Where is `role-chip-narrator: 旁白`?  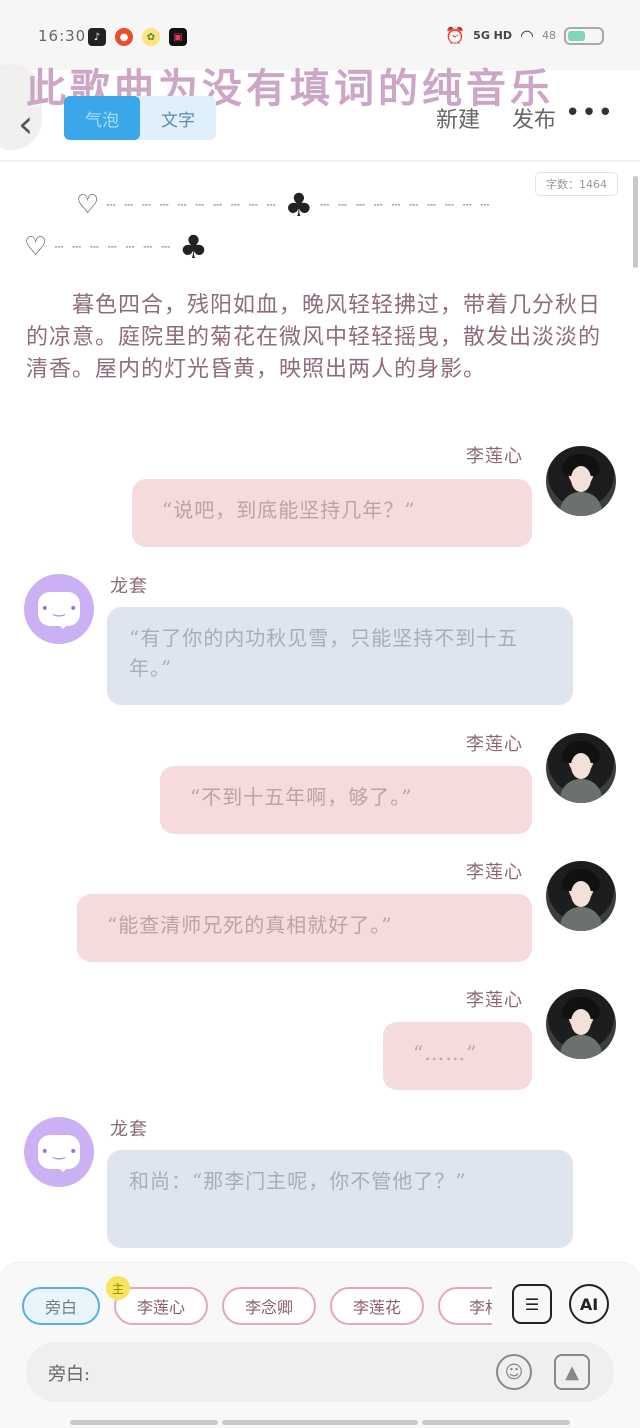 role-chip-narrator: 旁白 is located at coordinates (61, 1306).